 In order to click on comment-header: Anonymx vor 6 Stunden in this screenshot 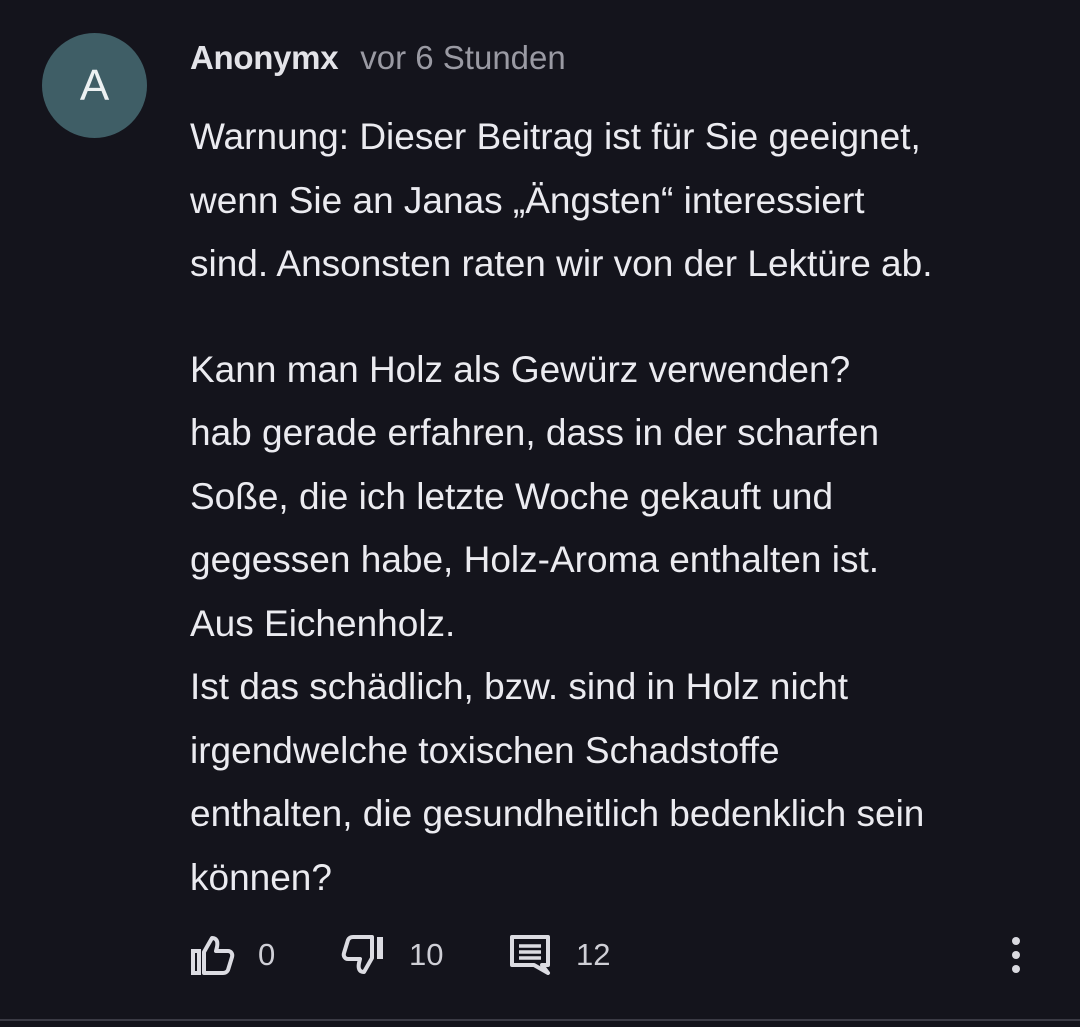, I will do `click(378, 58)`.